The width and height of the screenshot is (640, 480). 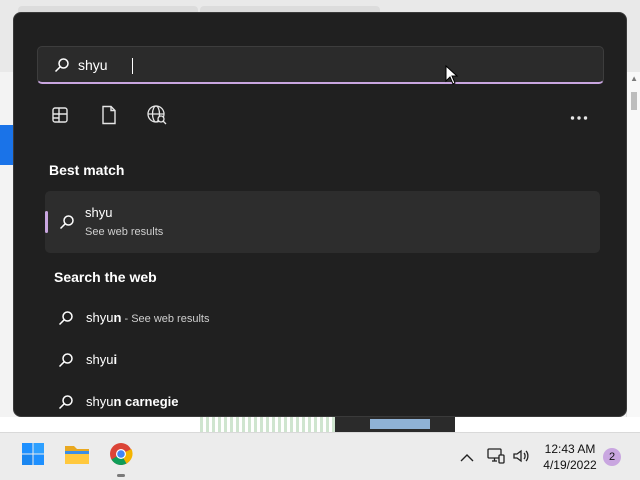 What do you see at coordinates (314, 360) in the screenshot?
I see `web-suggestion-item: shyui` at bounding box center [314, 360].